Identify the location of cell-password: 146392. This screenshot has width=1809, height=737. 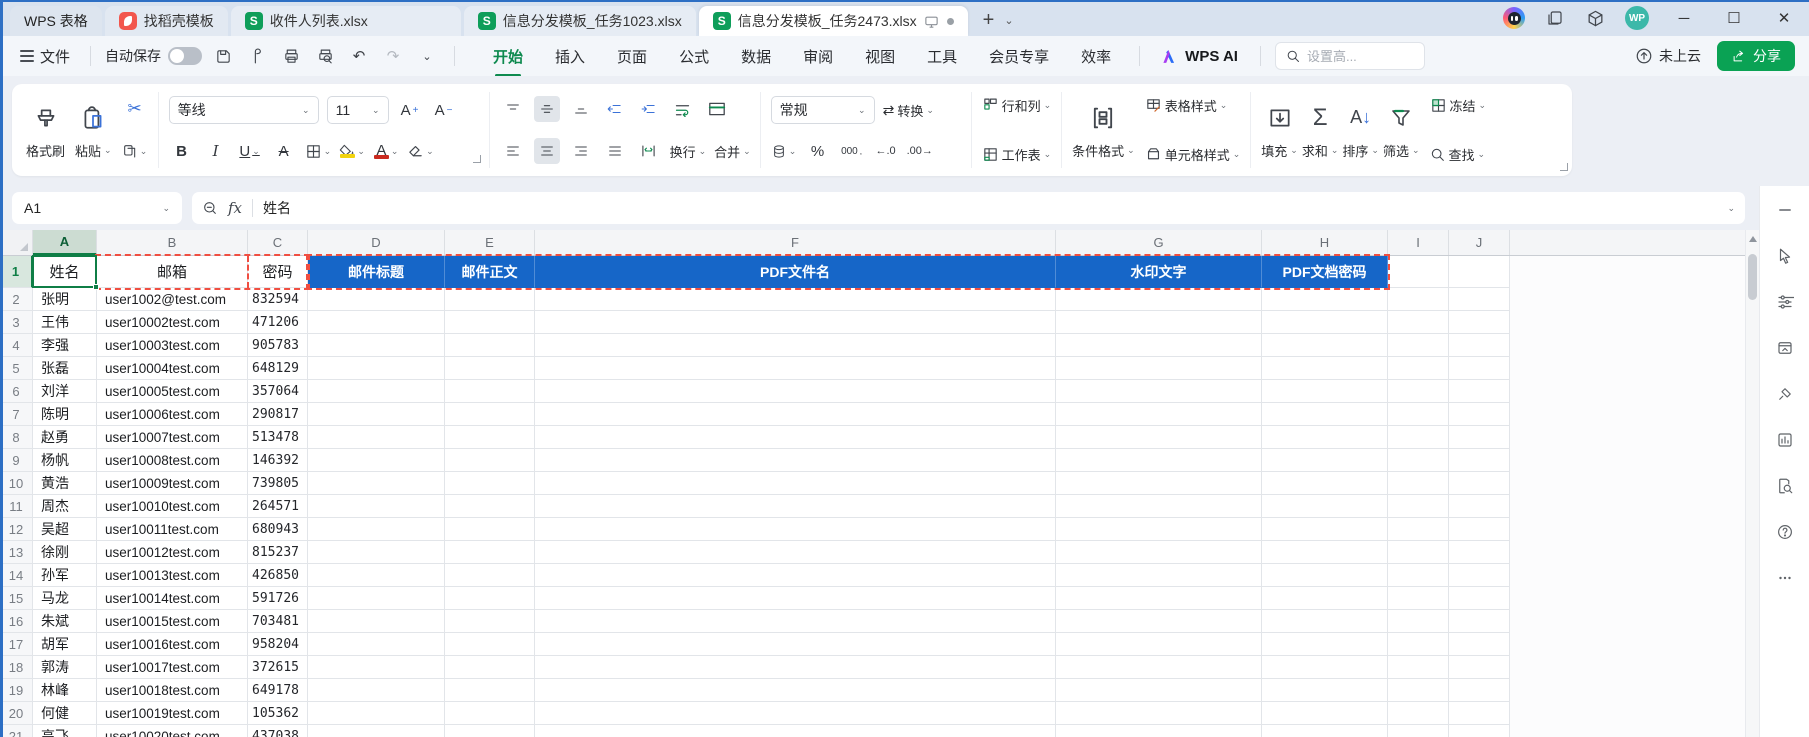
(278, 460).